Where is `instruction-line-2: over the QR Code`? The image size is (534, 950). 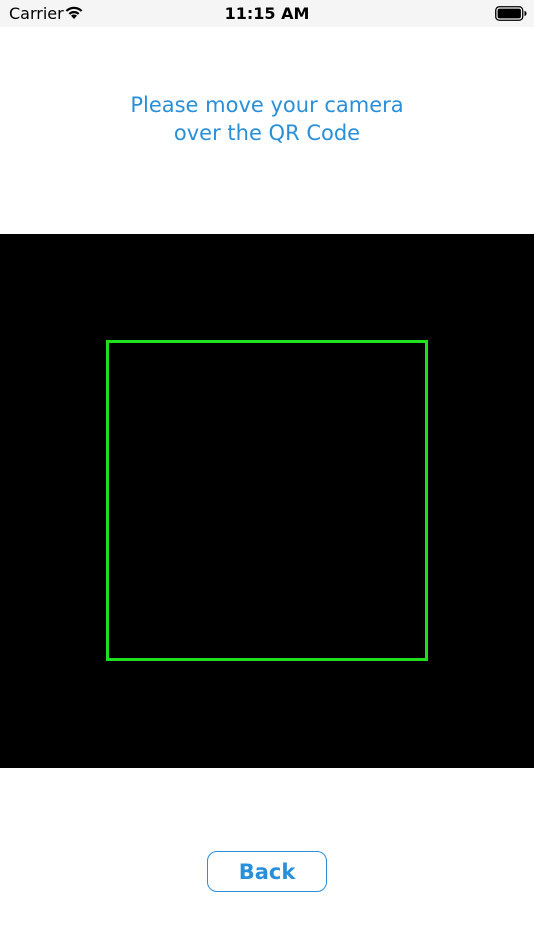 instruction-line-2: over the QR Code is located at coordinates (267, 133).